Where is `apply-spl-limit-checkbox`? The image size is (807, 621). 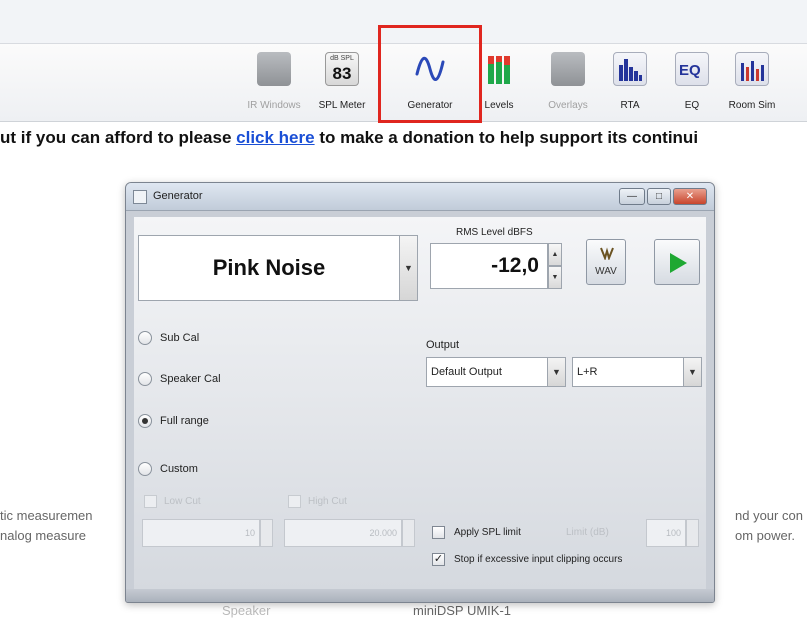
apply-spl-limit-checkbox is located at coordinates (438, 532).